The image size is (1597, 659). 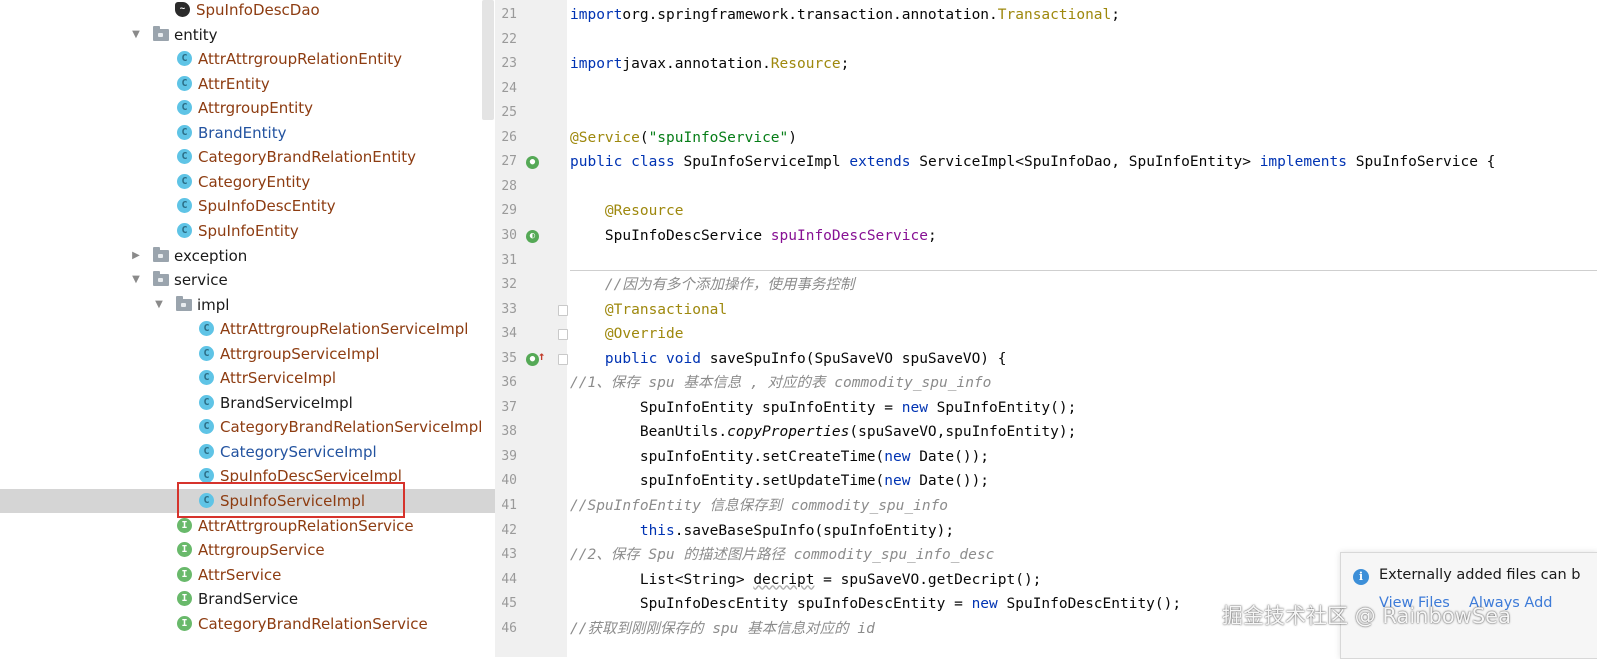 What do you see at coordinates (919, 407) in the screenshot?
I see `code-token: new` at bounding box center [919, 407].